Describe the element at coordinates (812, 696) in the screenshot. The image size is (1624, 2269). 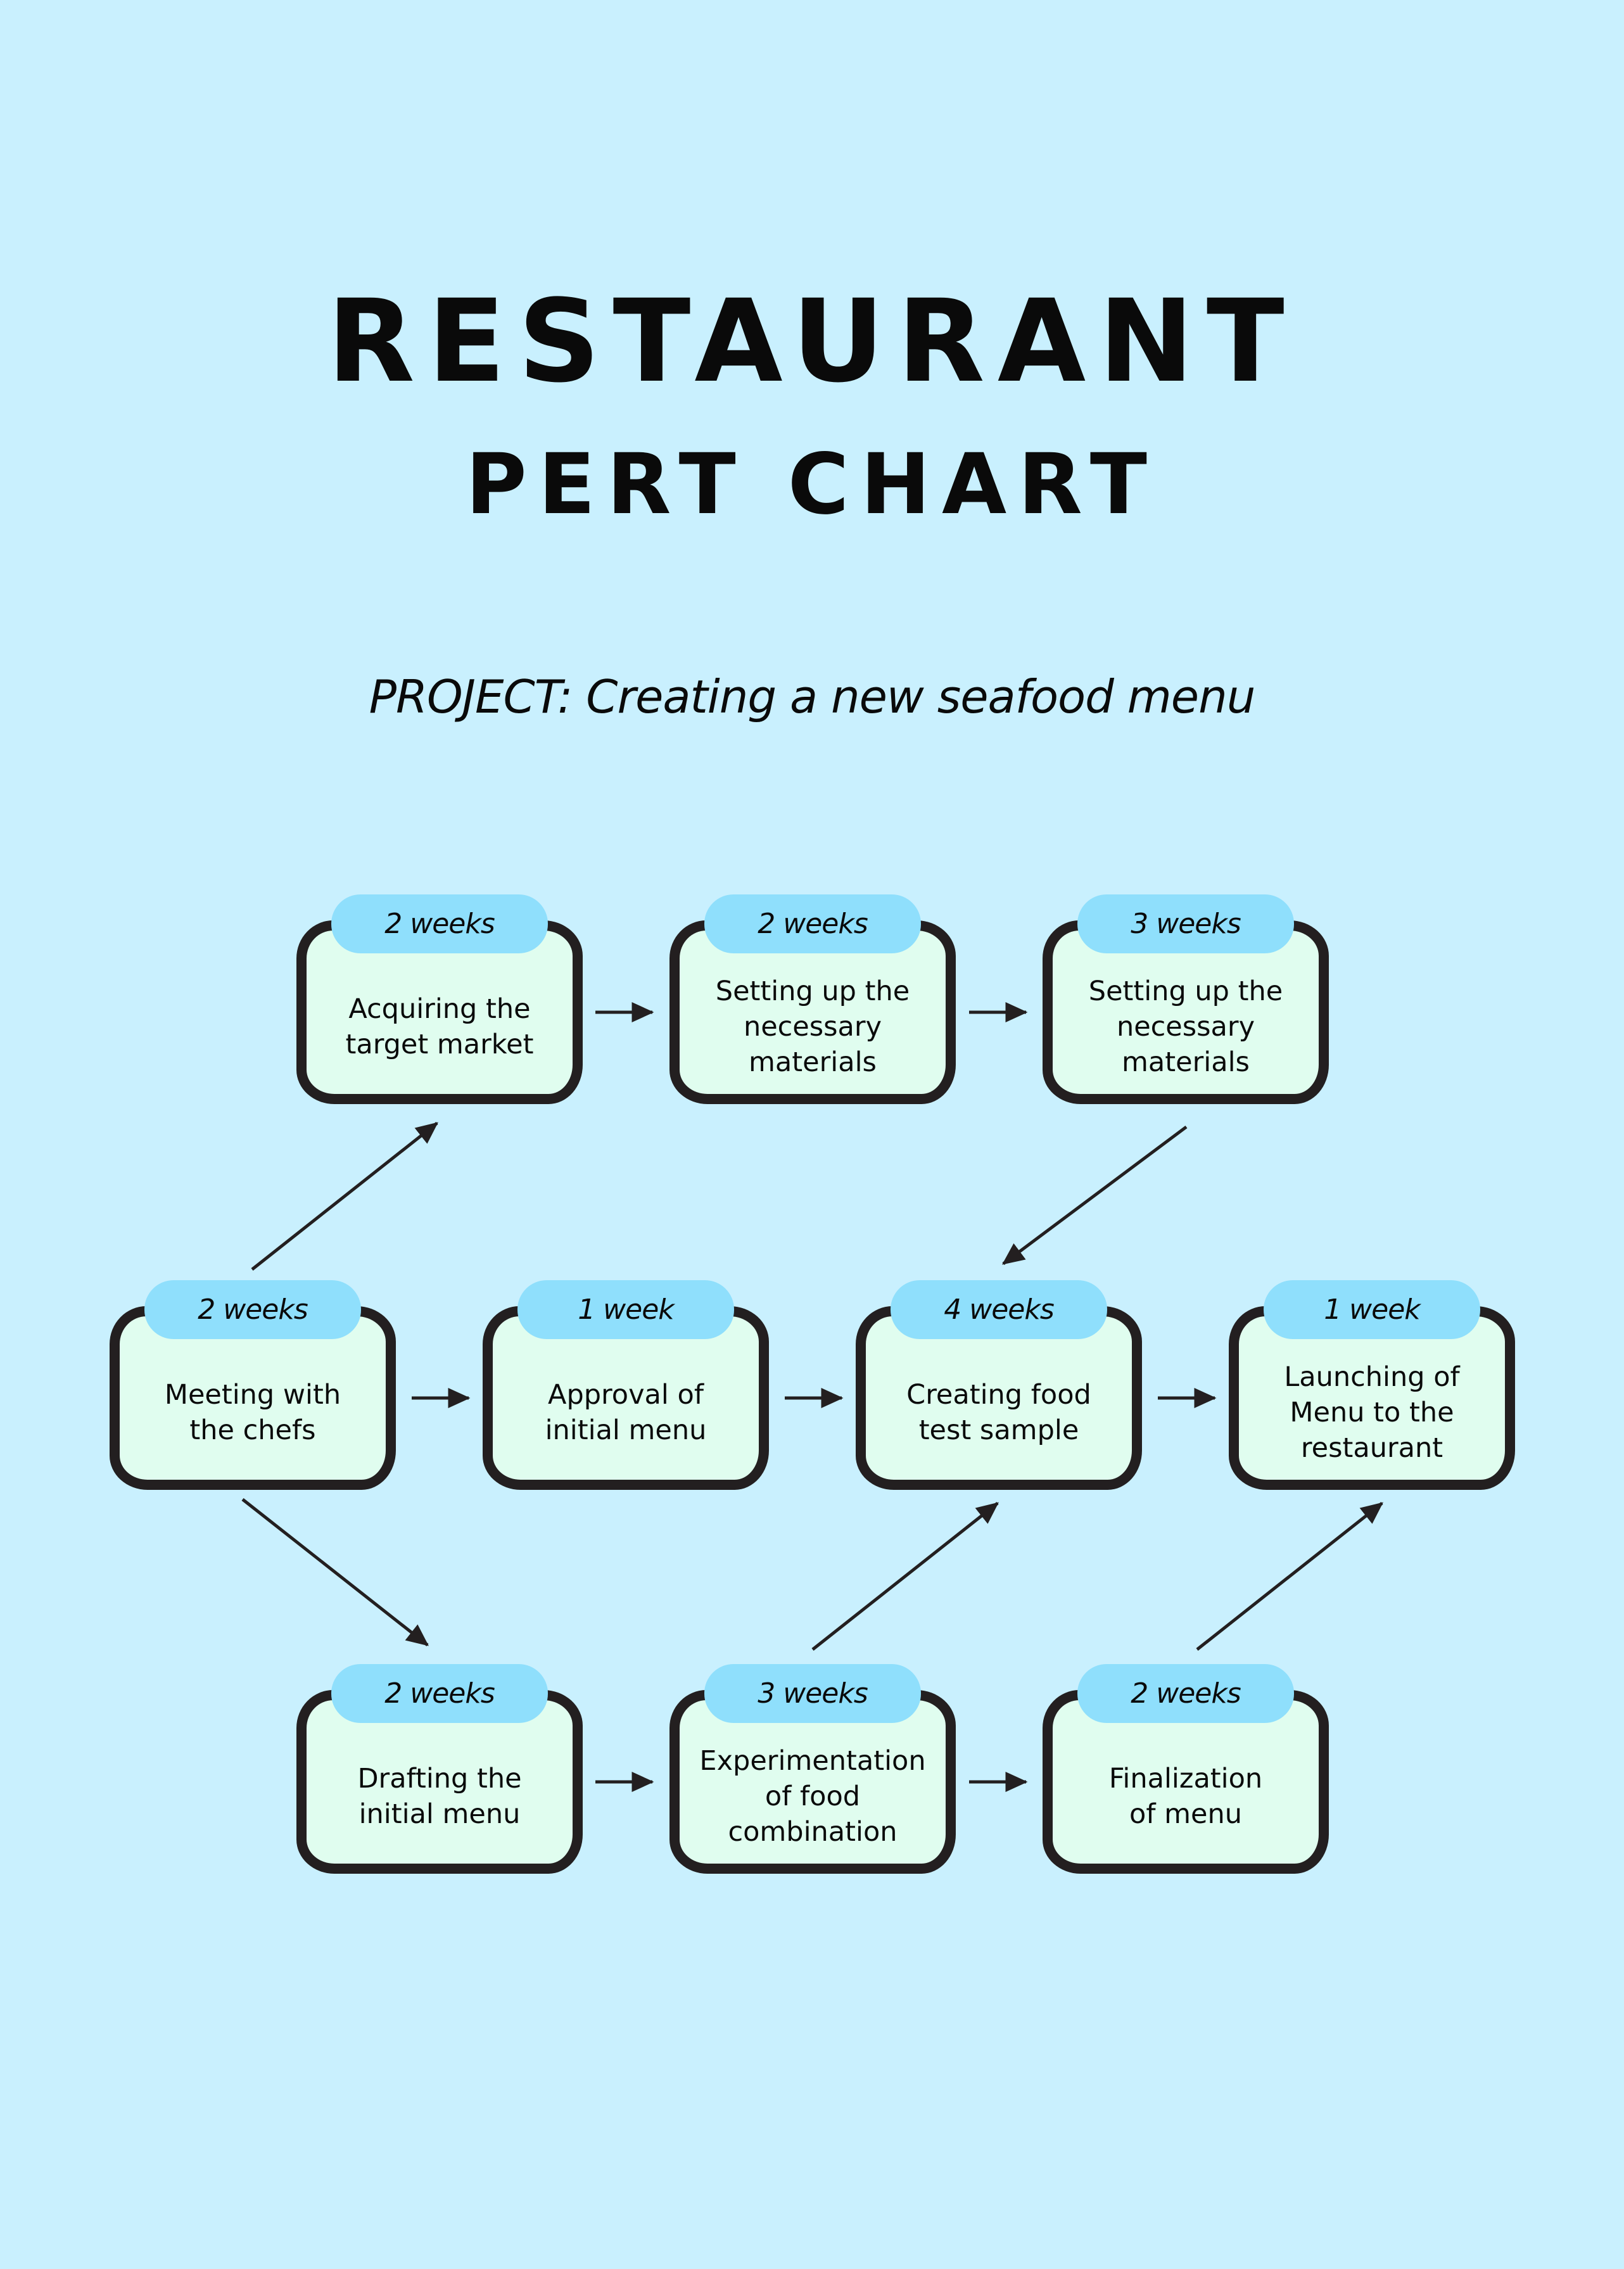
I see `project-description: PROJECT: Creating a new seafood menu` at that location.